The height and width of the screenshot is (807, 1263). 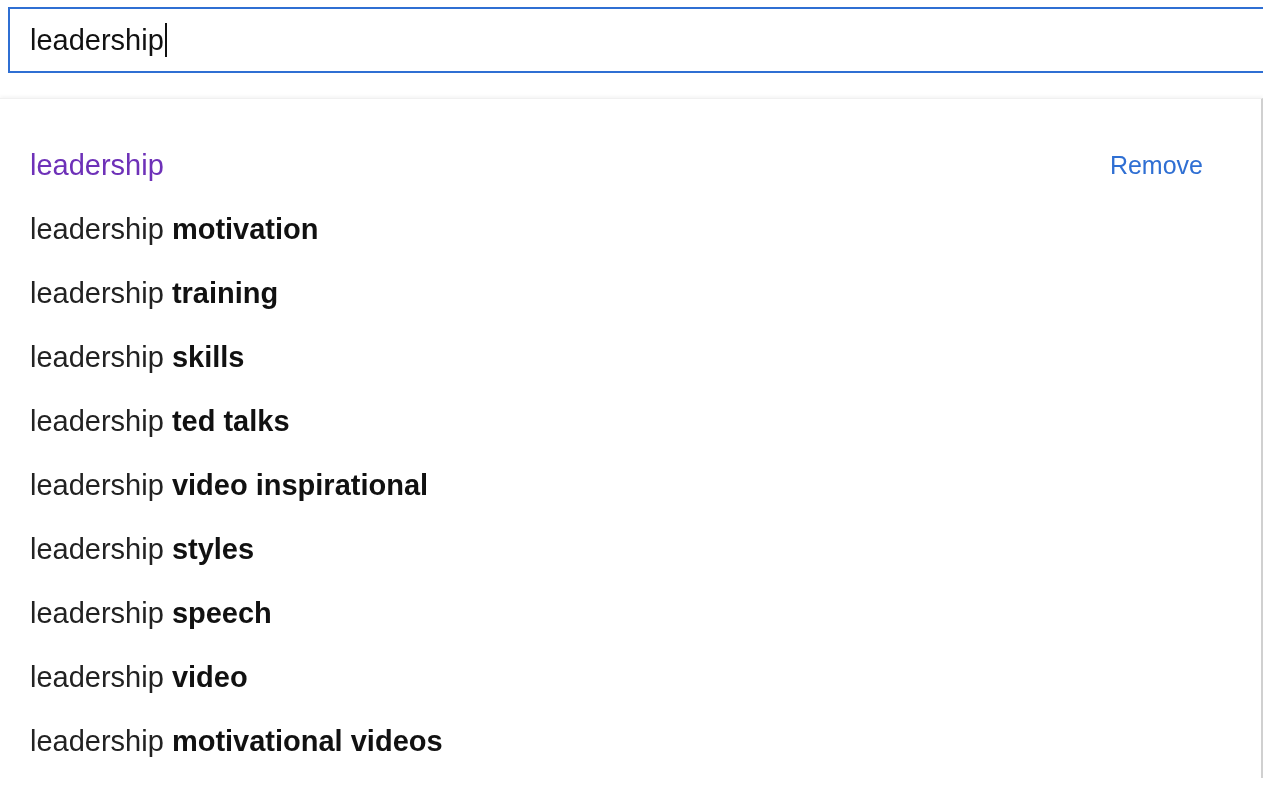 I want to click on search-suggestion: leadership ted talks, so click(x=616, y=421).